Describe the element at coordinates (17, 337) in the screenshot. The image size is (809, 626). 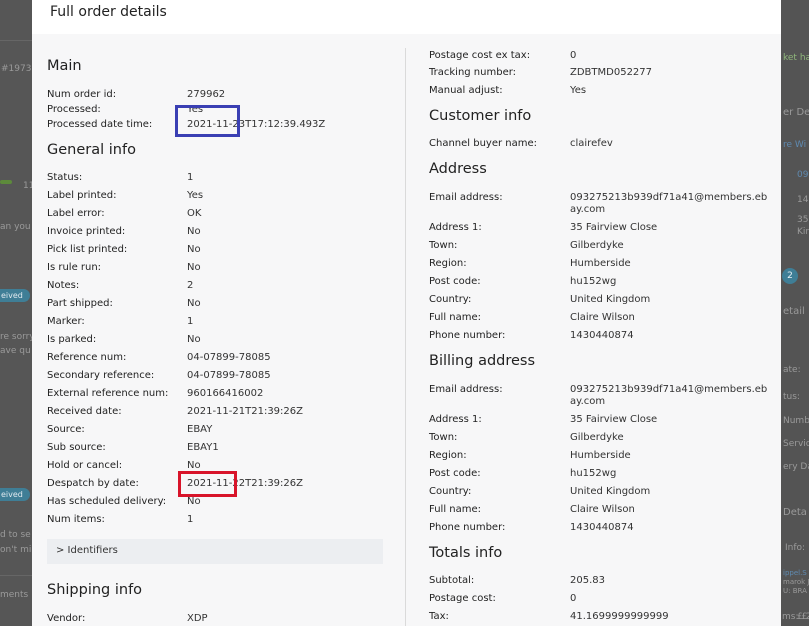
I see `background-text-fragment: re sorry` at that location.